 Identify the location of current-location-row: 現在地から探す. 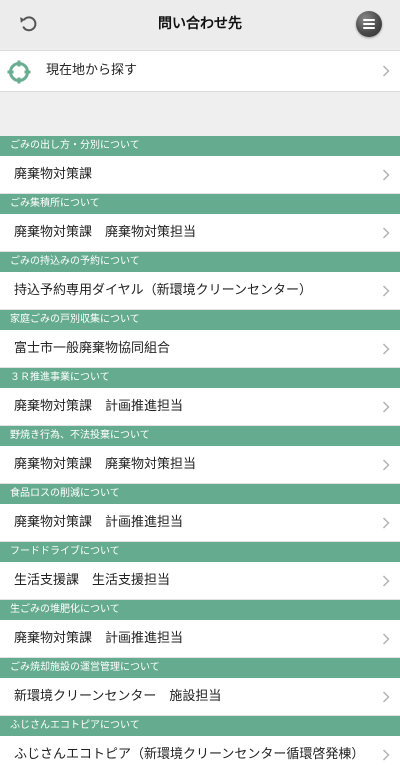
(200, 71).